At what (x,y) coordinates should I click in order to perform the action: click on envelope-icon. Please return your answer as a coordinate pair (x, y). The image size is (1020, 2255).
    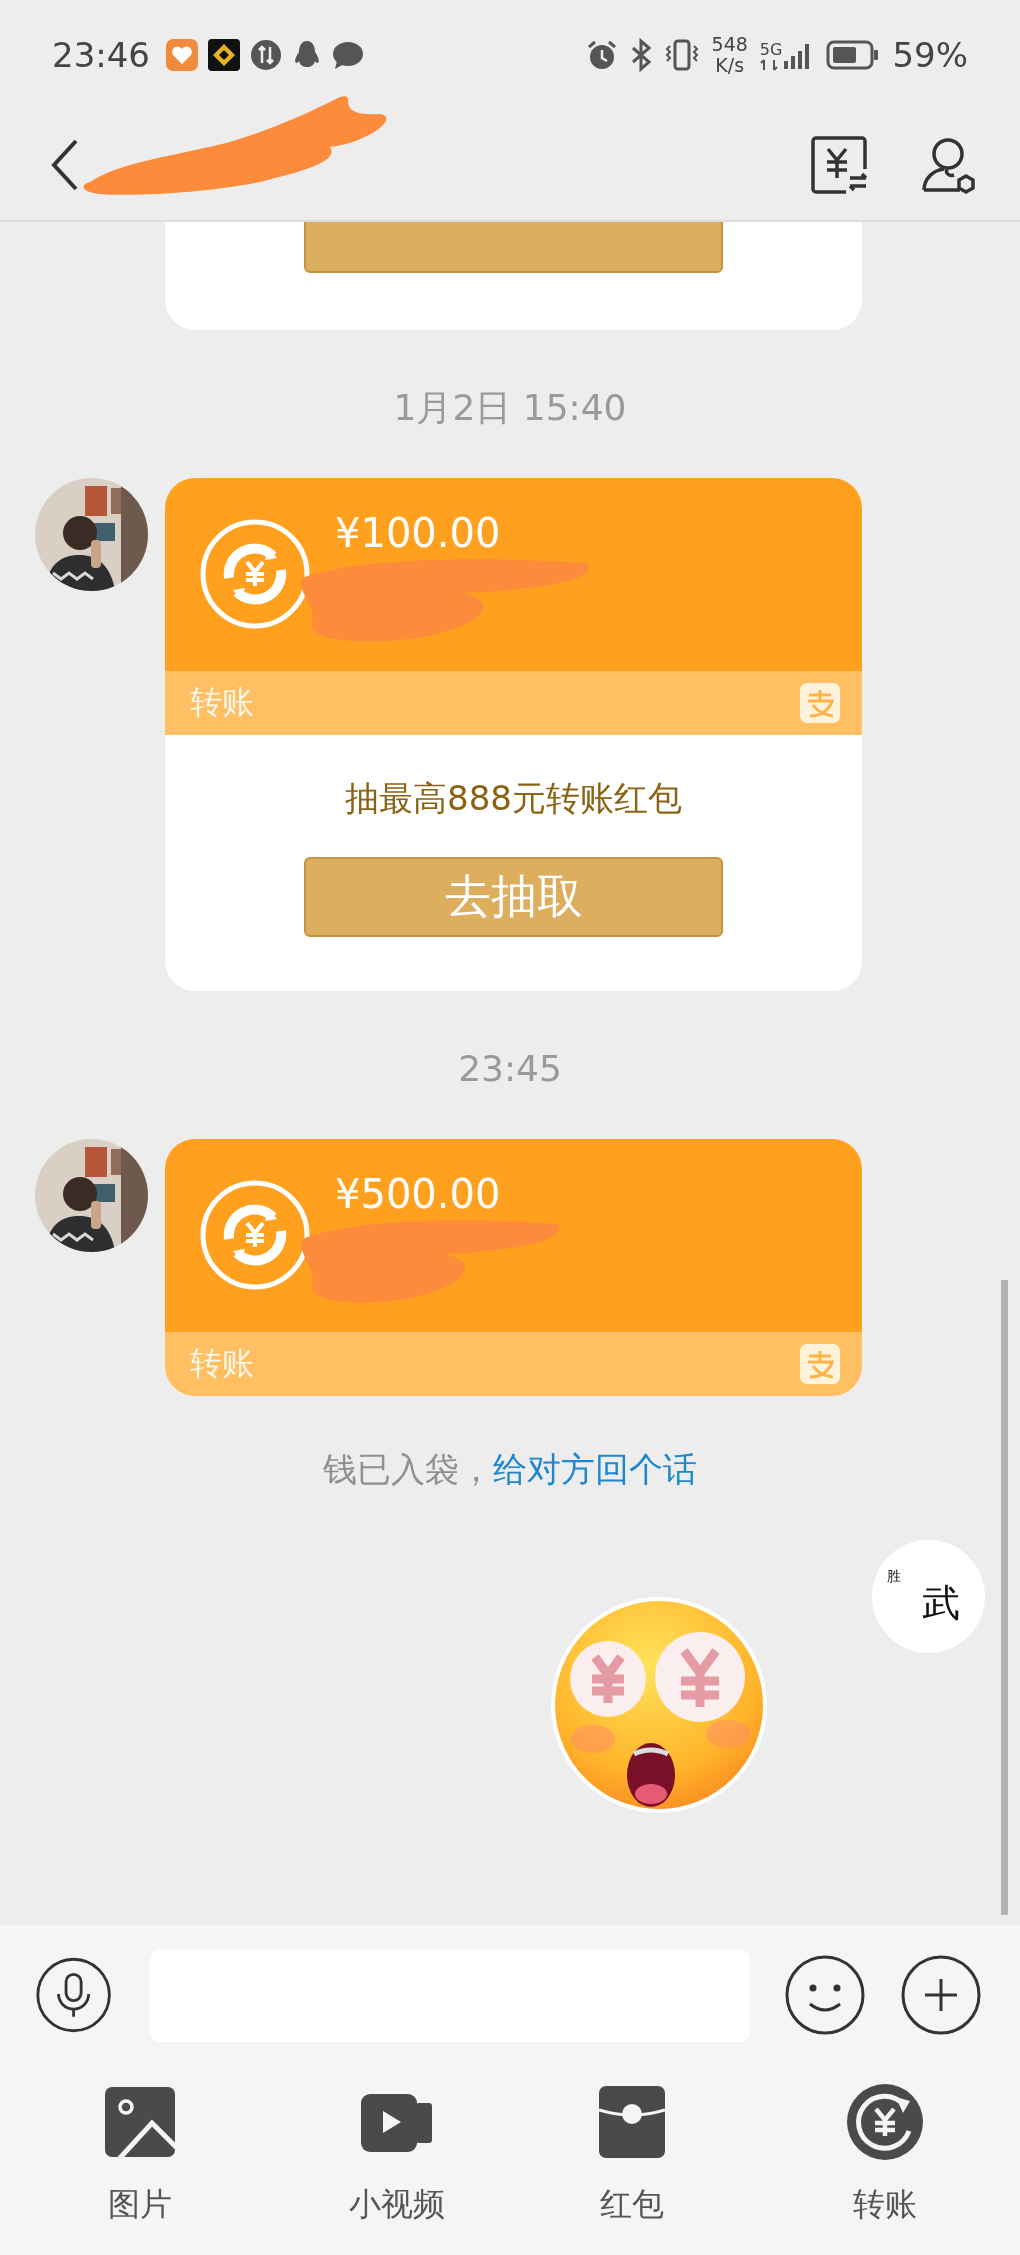
    Looking at the image, I should click on (632, 2122).